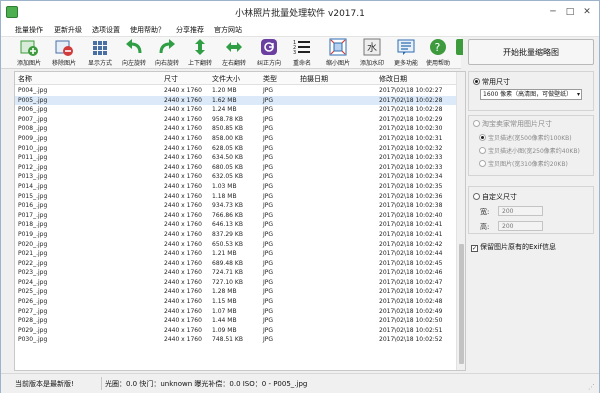 The image size is (600, 393). What do you see at coordinates (301, 48) in the screenshot?
I see `rename-icon: 123` at bounding box center [301, 48].